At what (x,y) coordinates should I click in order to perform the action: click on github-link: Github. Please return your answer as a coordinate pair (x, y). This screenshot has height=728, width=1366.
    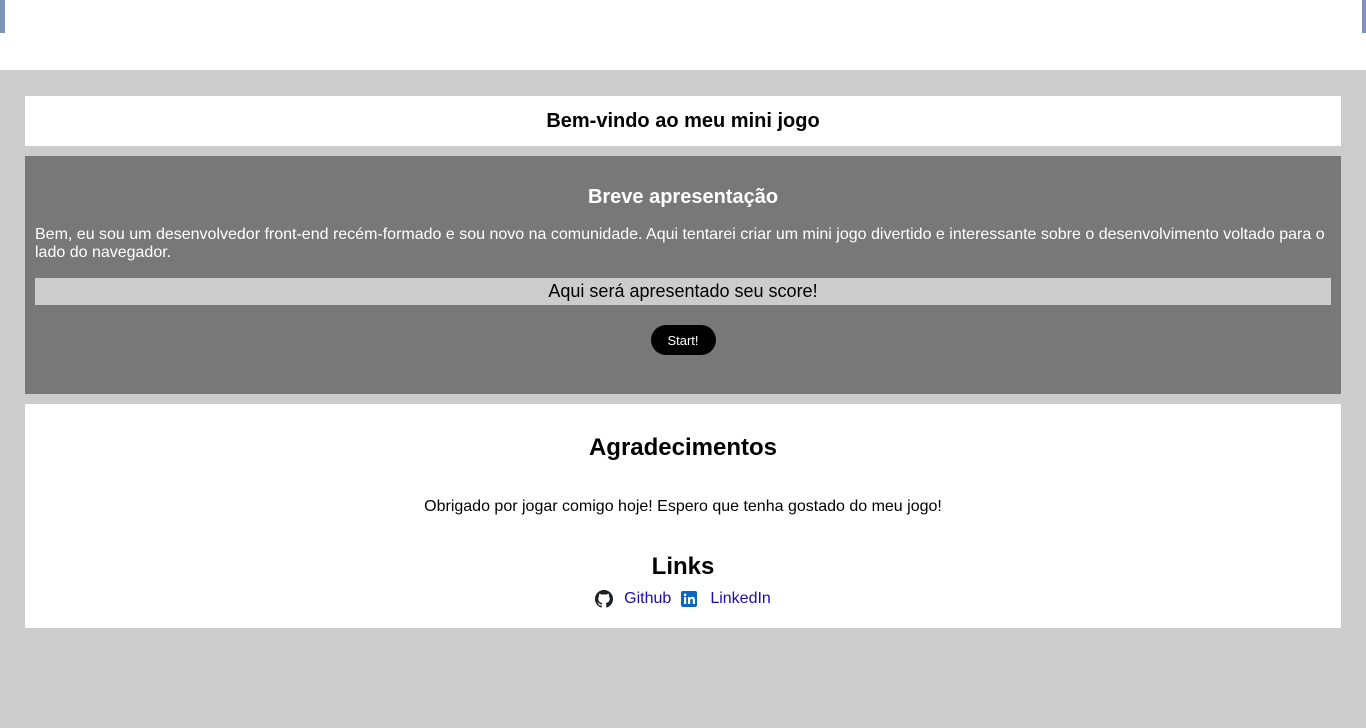
    Looking at the image, I should click on (633, 599).